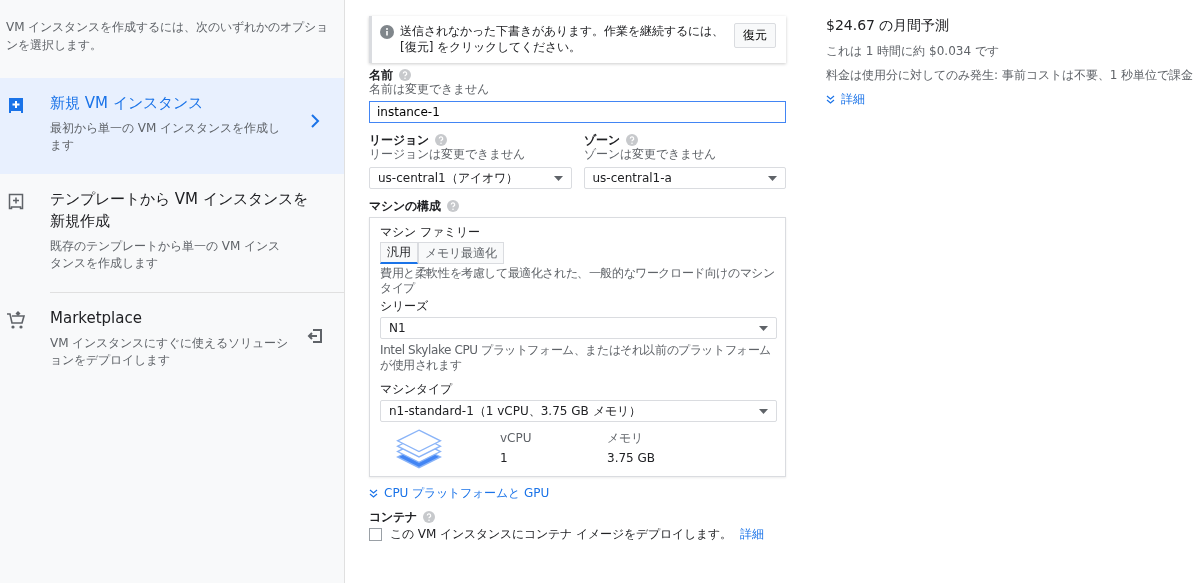 Image resolution: width=1200 pixels, height=583 pixels. I want to click on hourly-cost: これは 1 時間に約 $0.034 です, so click(913, 51).